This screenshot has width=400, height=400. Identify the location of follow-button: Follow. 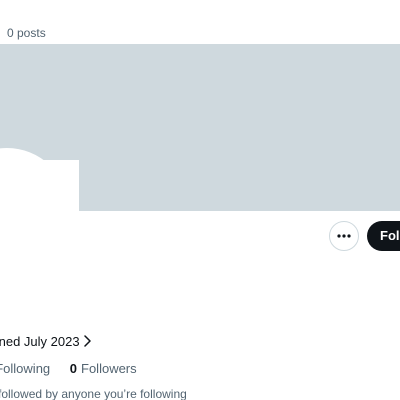
(383, 236).